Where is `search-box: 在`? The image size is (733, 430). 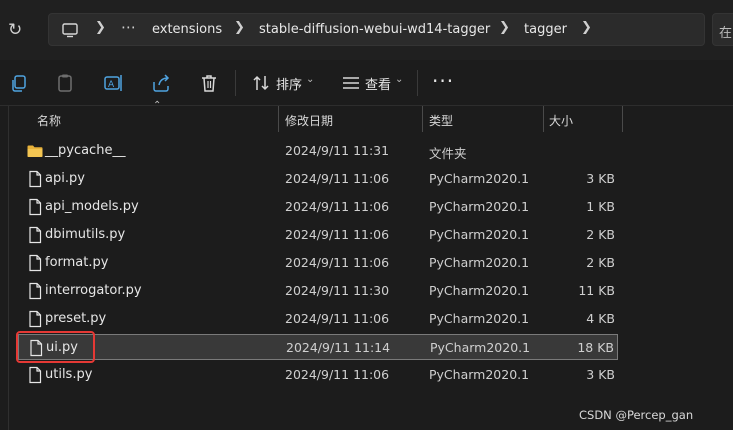
search-box: 在 is located at coordinates (722, 29).